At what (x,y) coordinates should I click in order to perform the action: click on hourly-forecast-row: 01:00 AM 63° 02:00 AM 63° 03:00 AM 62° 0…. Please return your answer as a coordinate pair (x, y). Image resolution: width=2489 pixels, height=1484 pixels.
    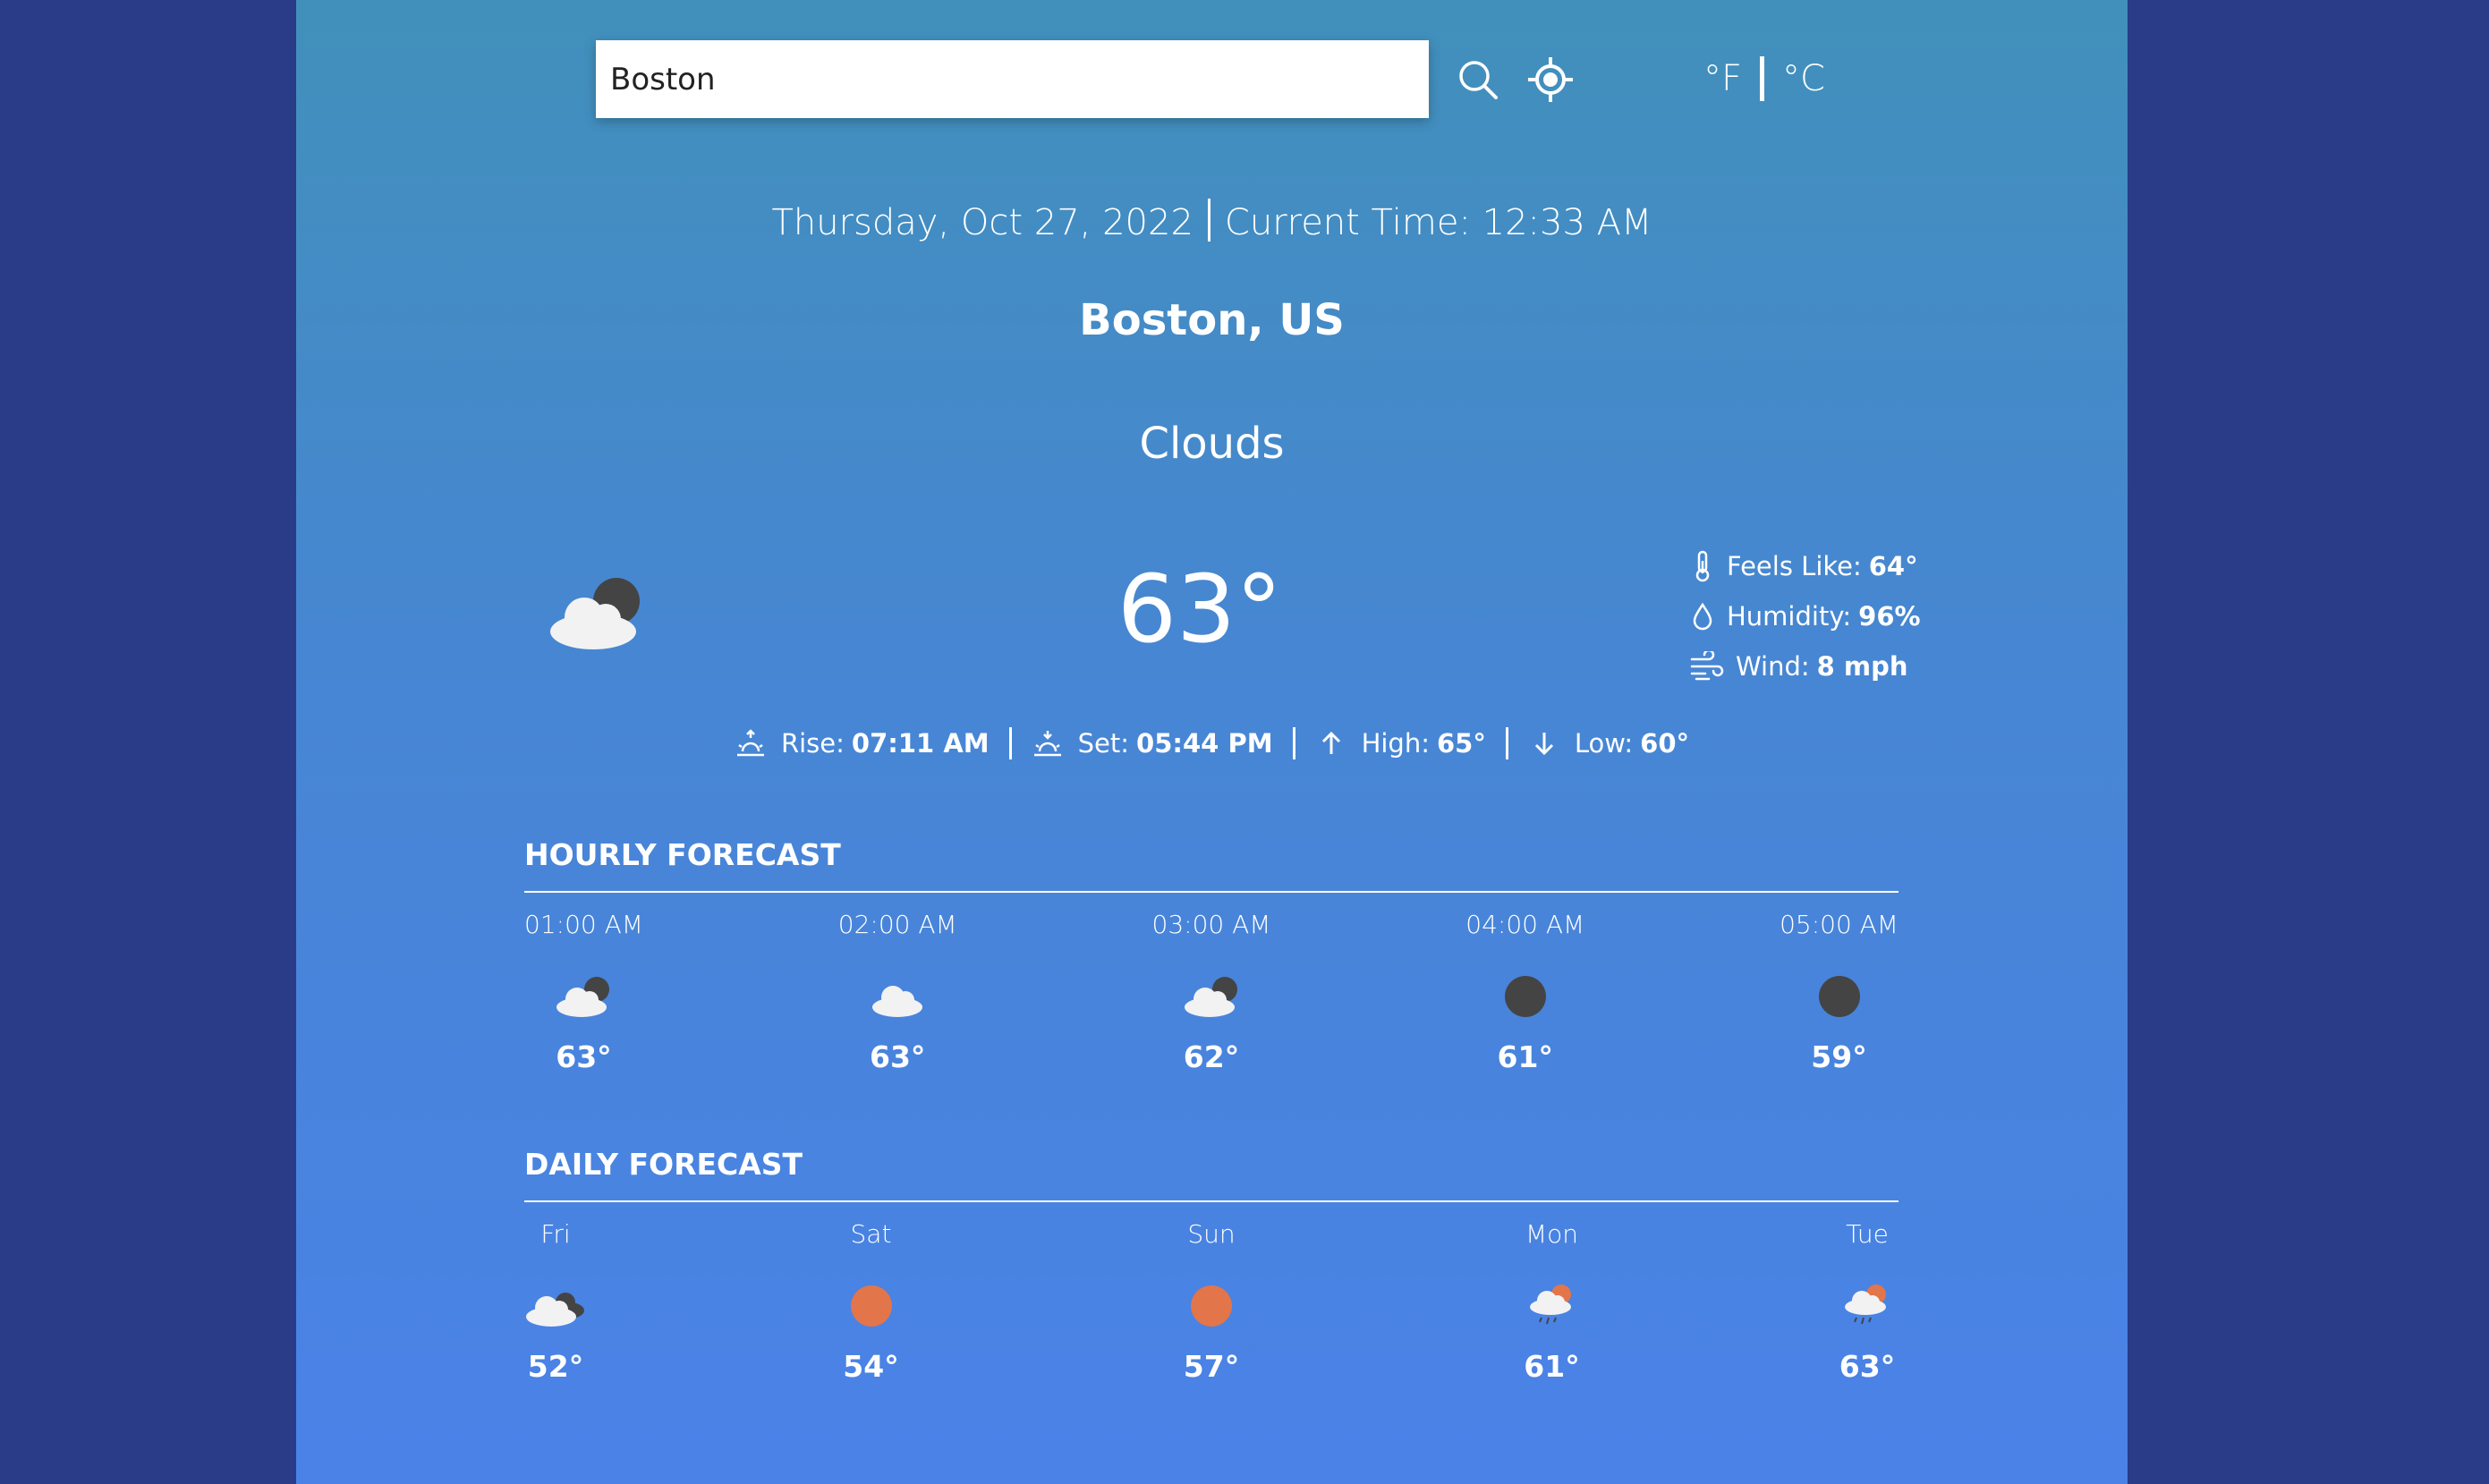
    Looking at the image, I should click on (1211, 990).